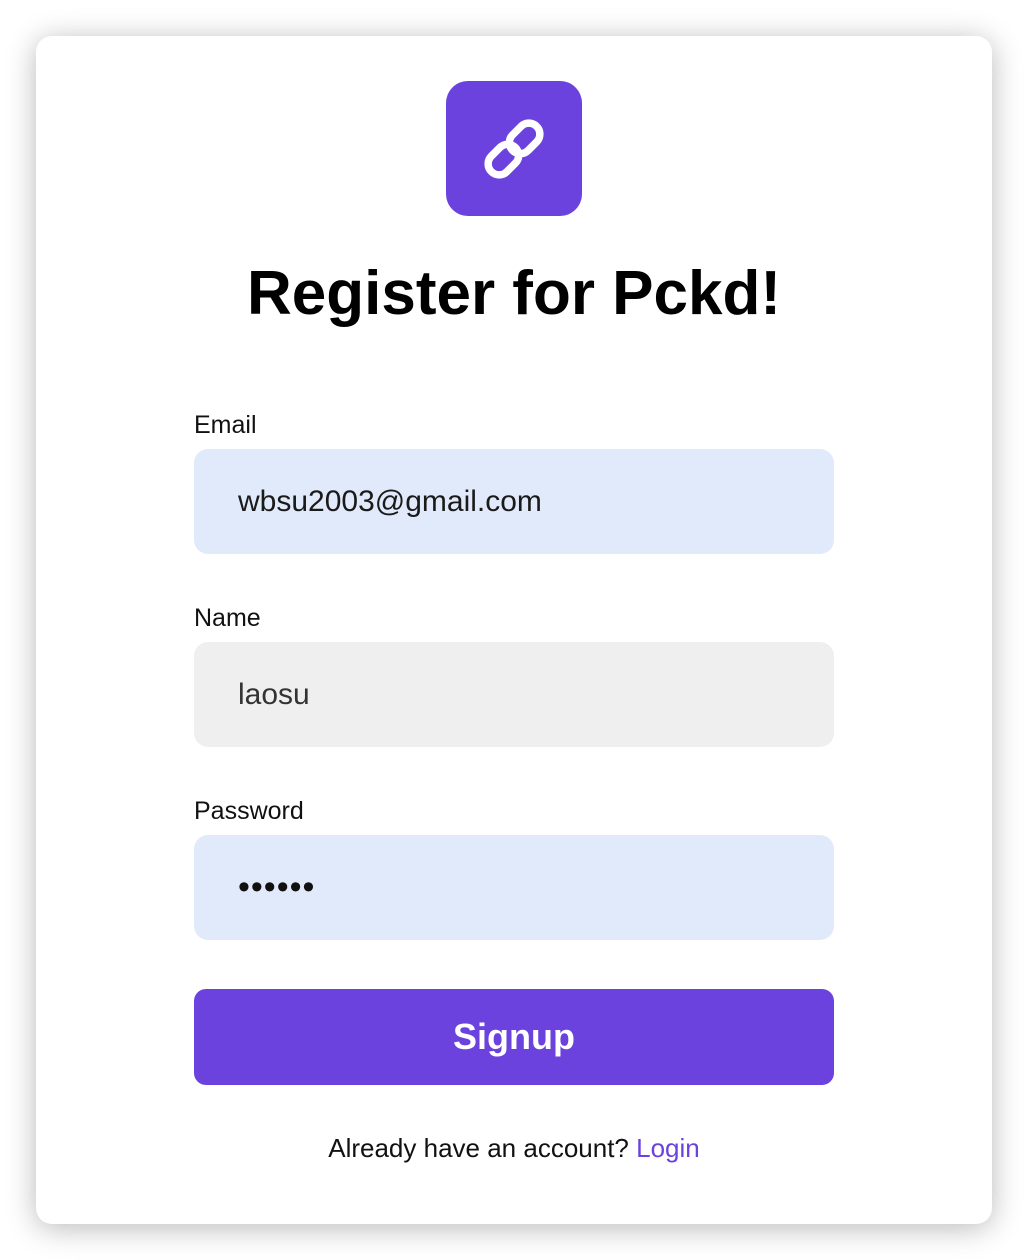 The width and height of the screenshot is (1028, 1260). What do you see at coordinates (514, 694) in the screenshot?
I see `name-field` at bounding box center [514, 694].